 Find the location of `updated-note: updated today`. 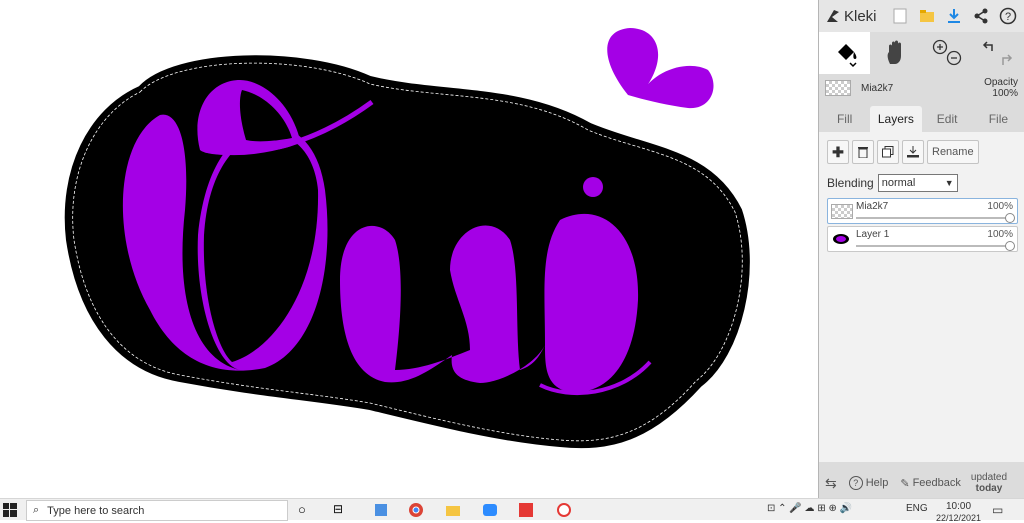

updated-note: updated today is located at coordinates (987, 483).